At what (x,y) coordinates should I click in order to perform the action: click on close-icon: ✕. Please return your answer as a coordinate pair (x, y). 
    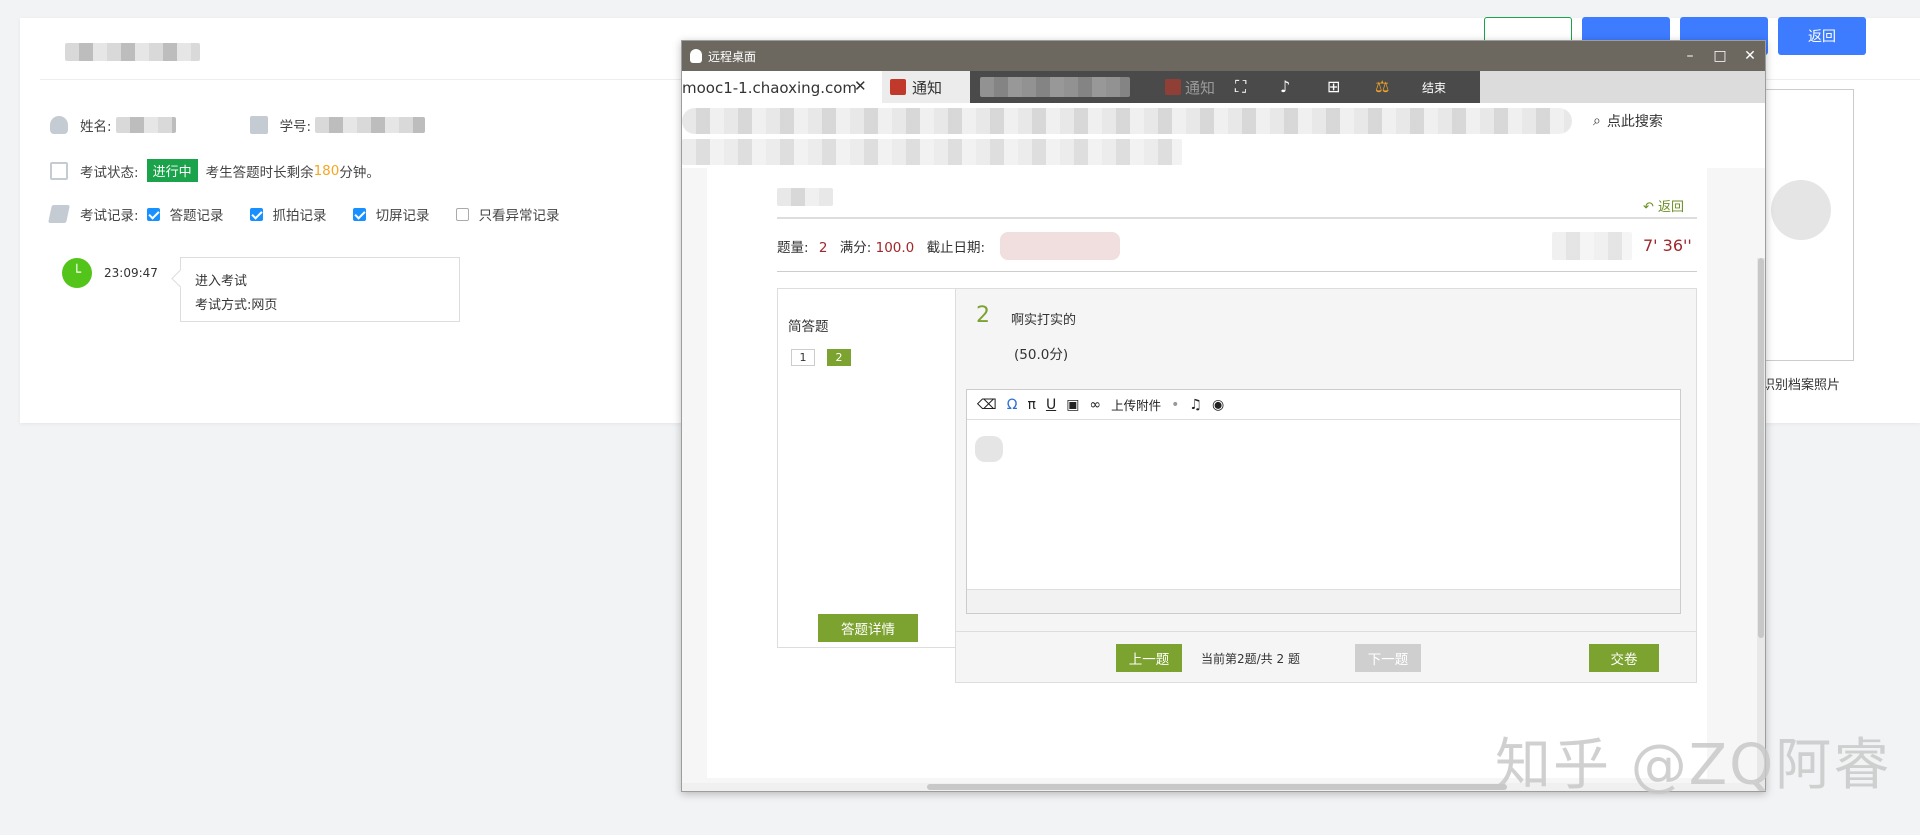
    Looking at the image, I should click on (1750, 56).